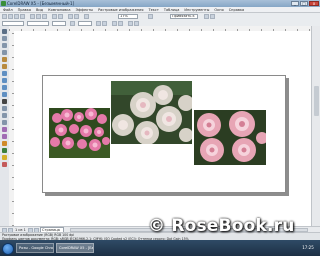 This screenshot has height=256, width=320. Describe the element at coordinates (295, 3) in the screenshot. I see `minimize-button: _` at that location.